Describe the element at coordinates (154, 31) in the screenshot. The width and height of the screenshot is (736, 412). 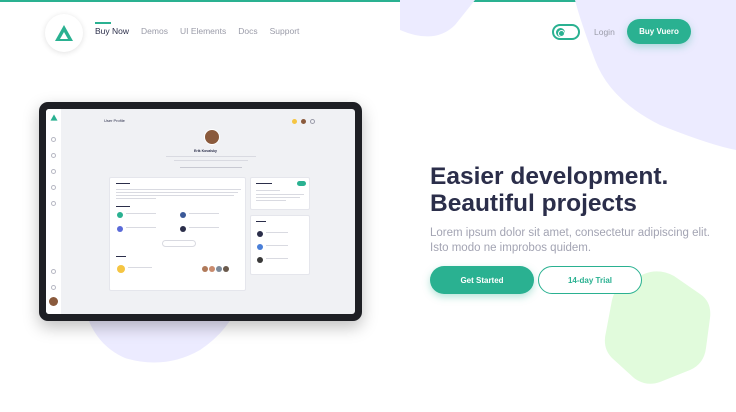
I see `nav-item-demos: Demos` at that location.